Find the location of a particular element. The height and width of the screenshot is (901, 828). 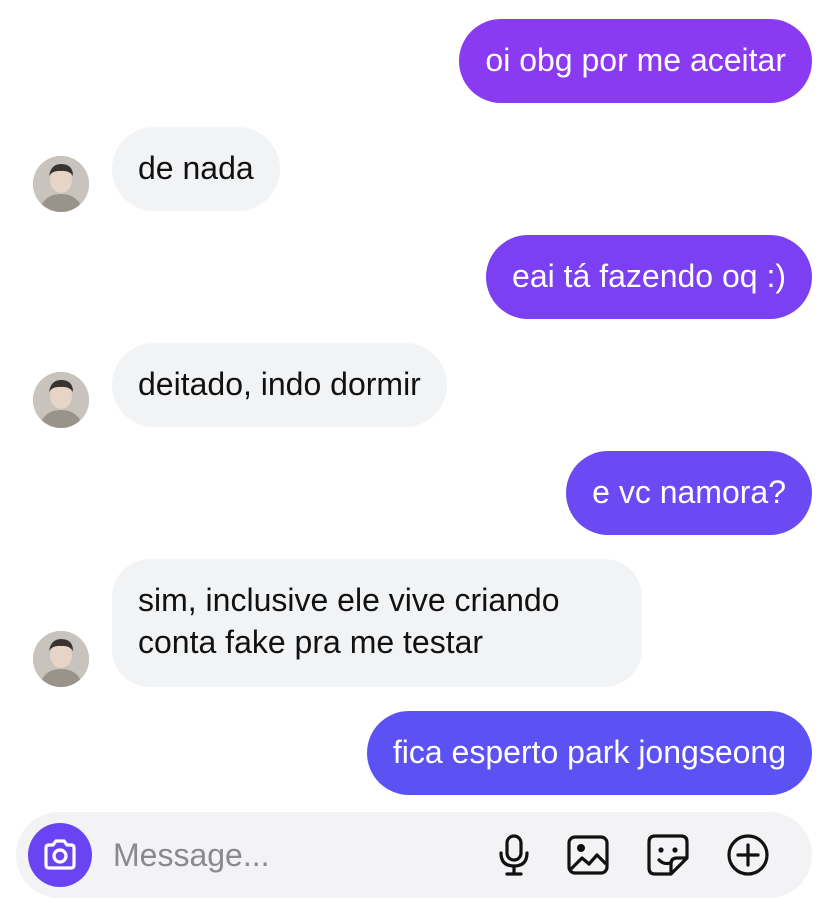

camera-icon is located at coordinates (60, 854).